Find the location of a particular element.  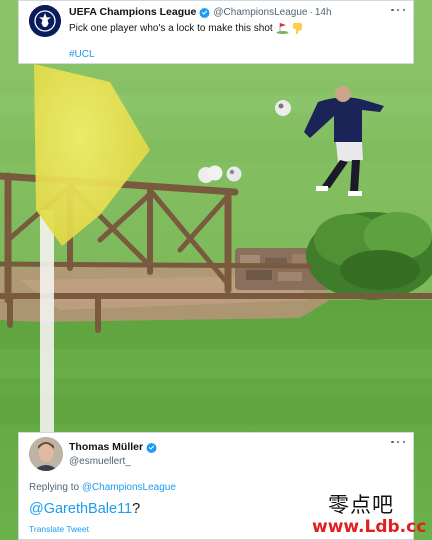

golf-flag-icon is located at coordinates (282, 28).